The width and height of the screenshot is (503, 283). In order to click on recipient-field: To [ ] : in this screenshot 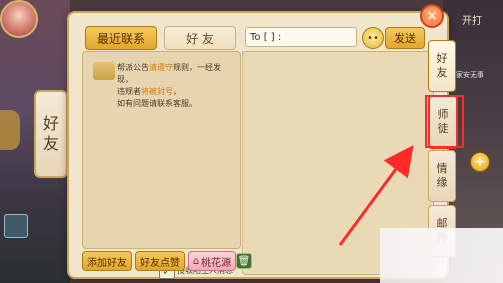, I will do `click(301, 37)`.